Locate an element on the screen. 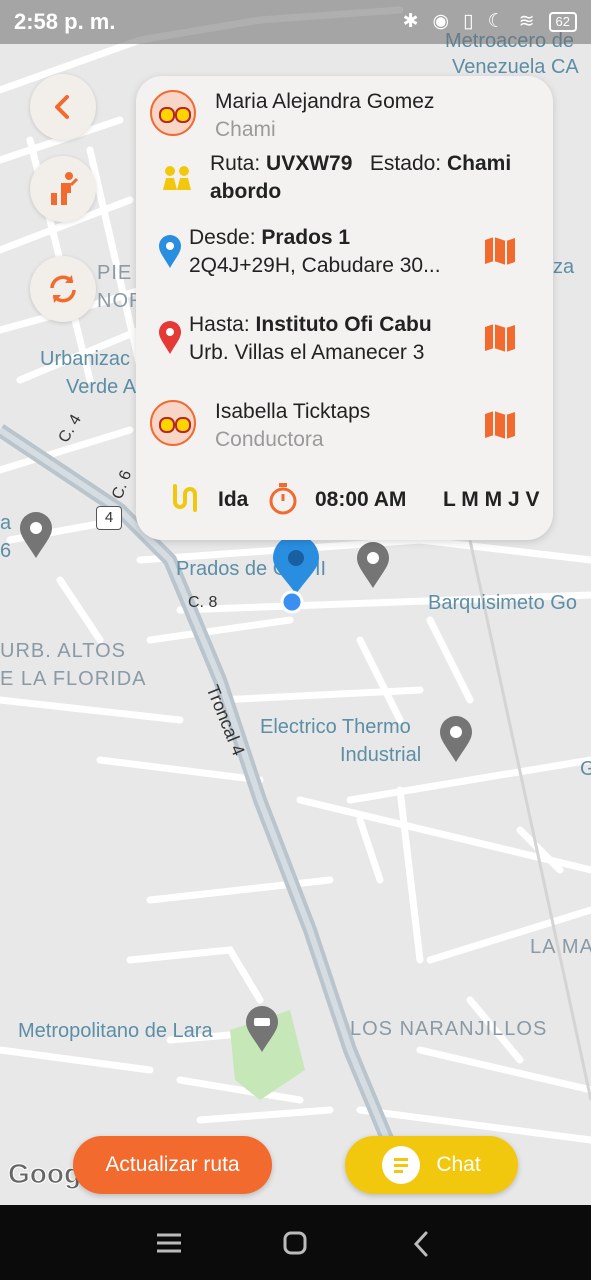  children-icon is located at coordinates (177, 178).